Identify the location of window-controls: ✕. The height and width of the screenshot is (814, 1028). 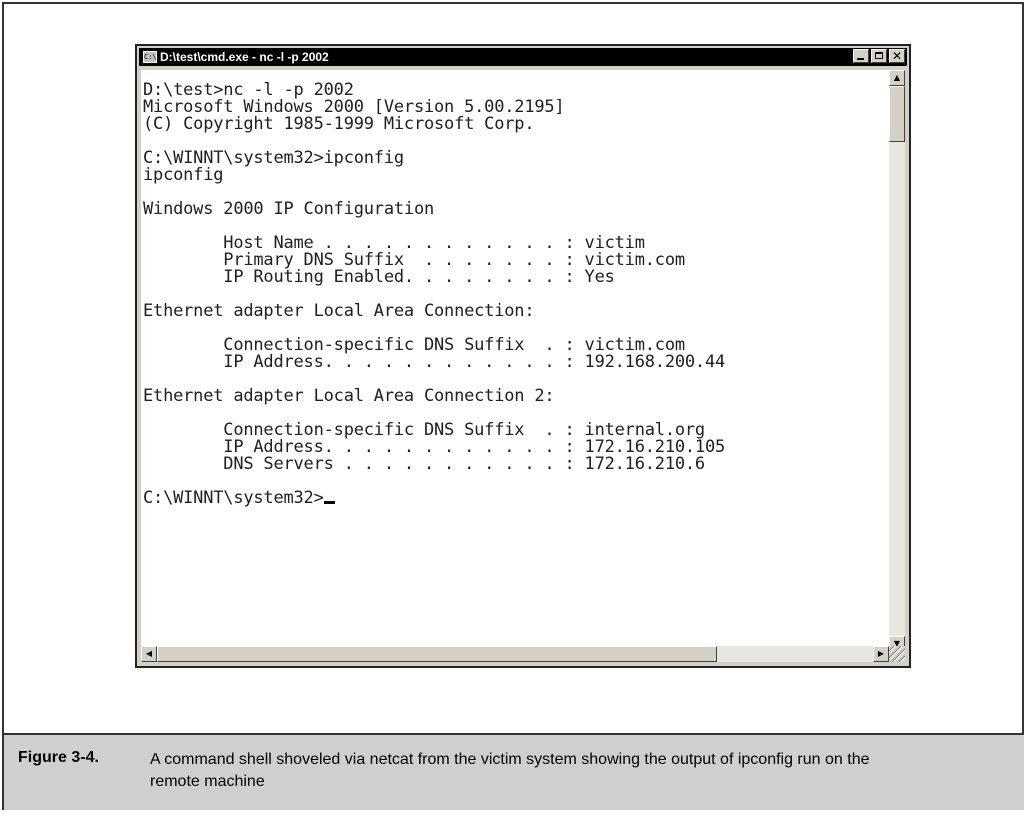
(879, 56).